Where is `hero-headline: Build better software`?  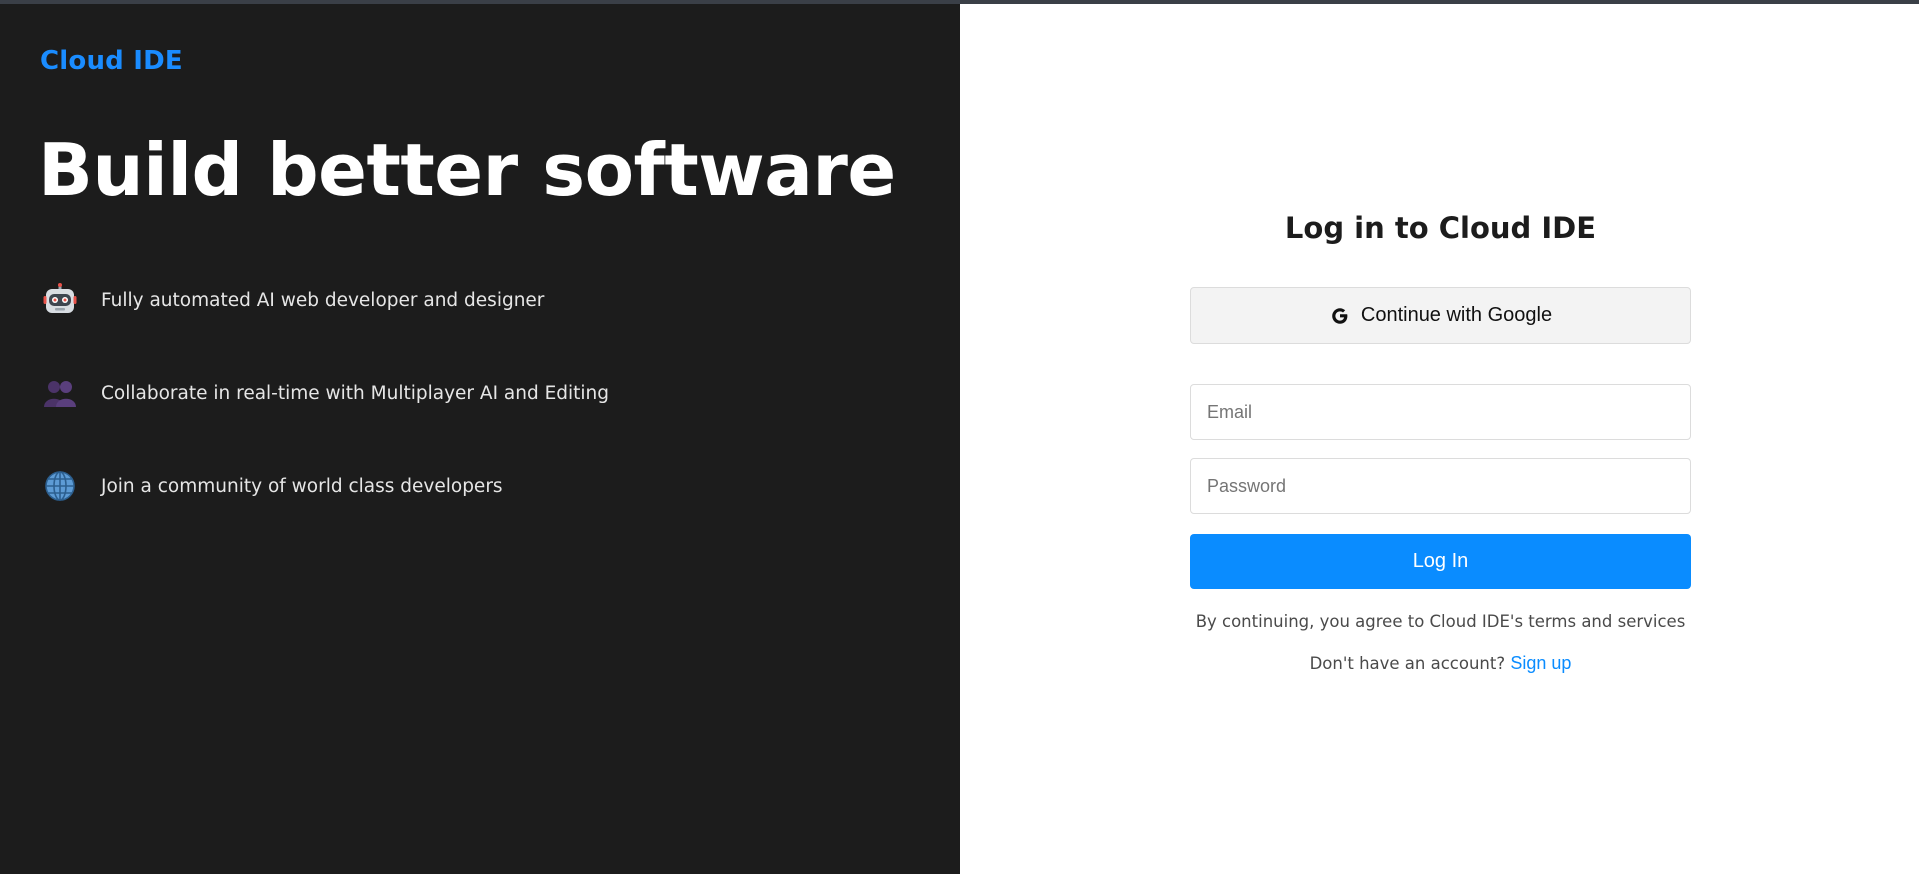
hero-headline: Build better software is located at coordinates (467, 170).